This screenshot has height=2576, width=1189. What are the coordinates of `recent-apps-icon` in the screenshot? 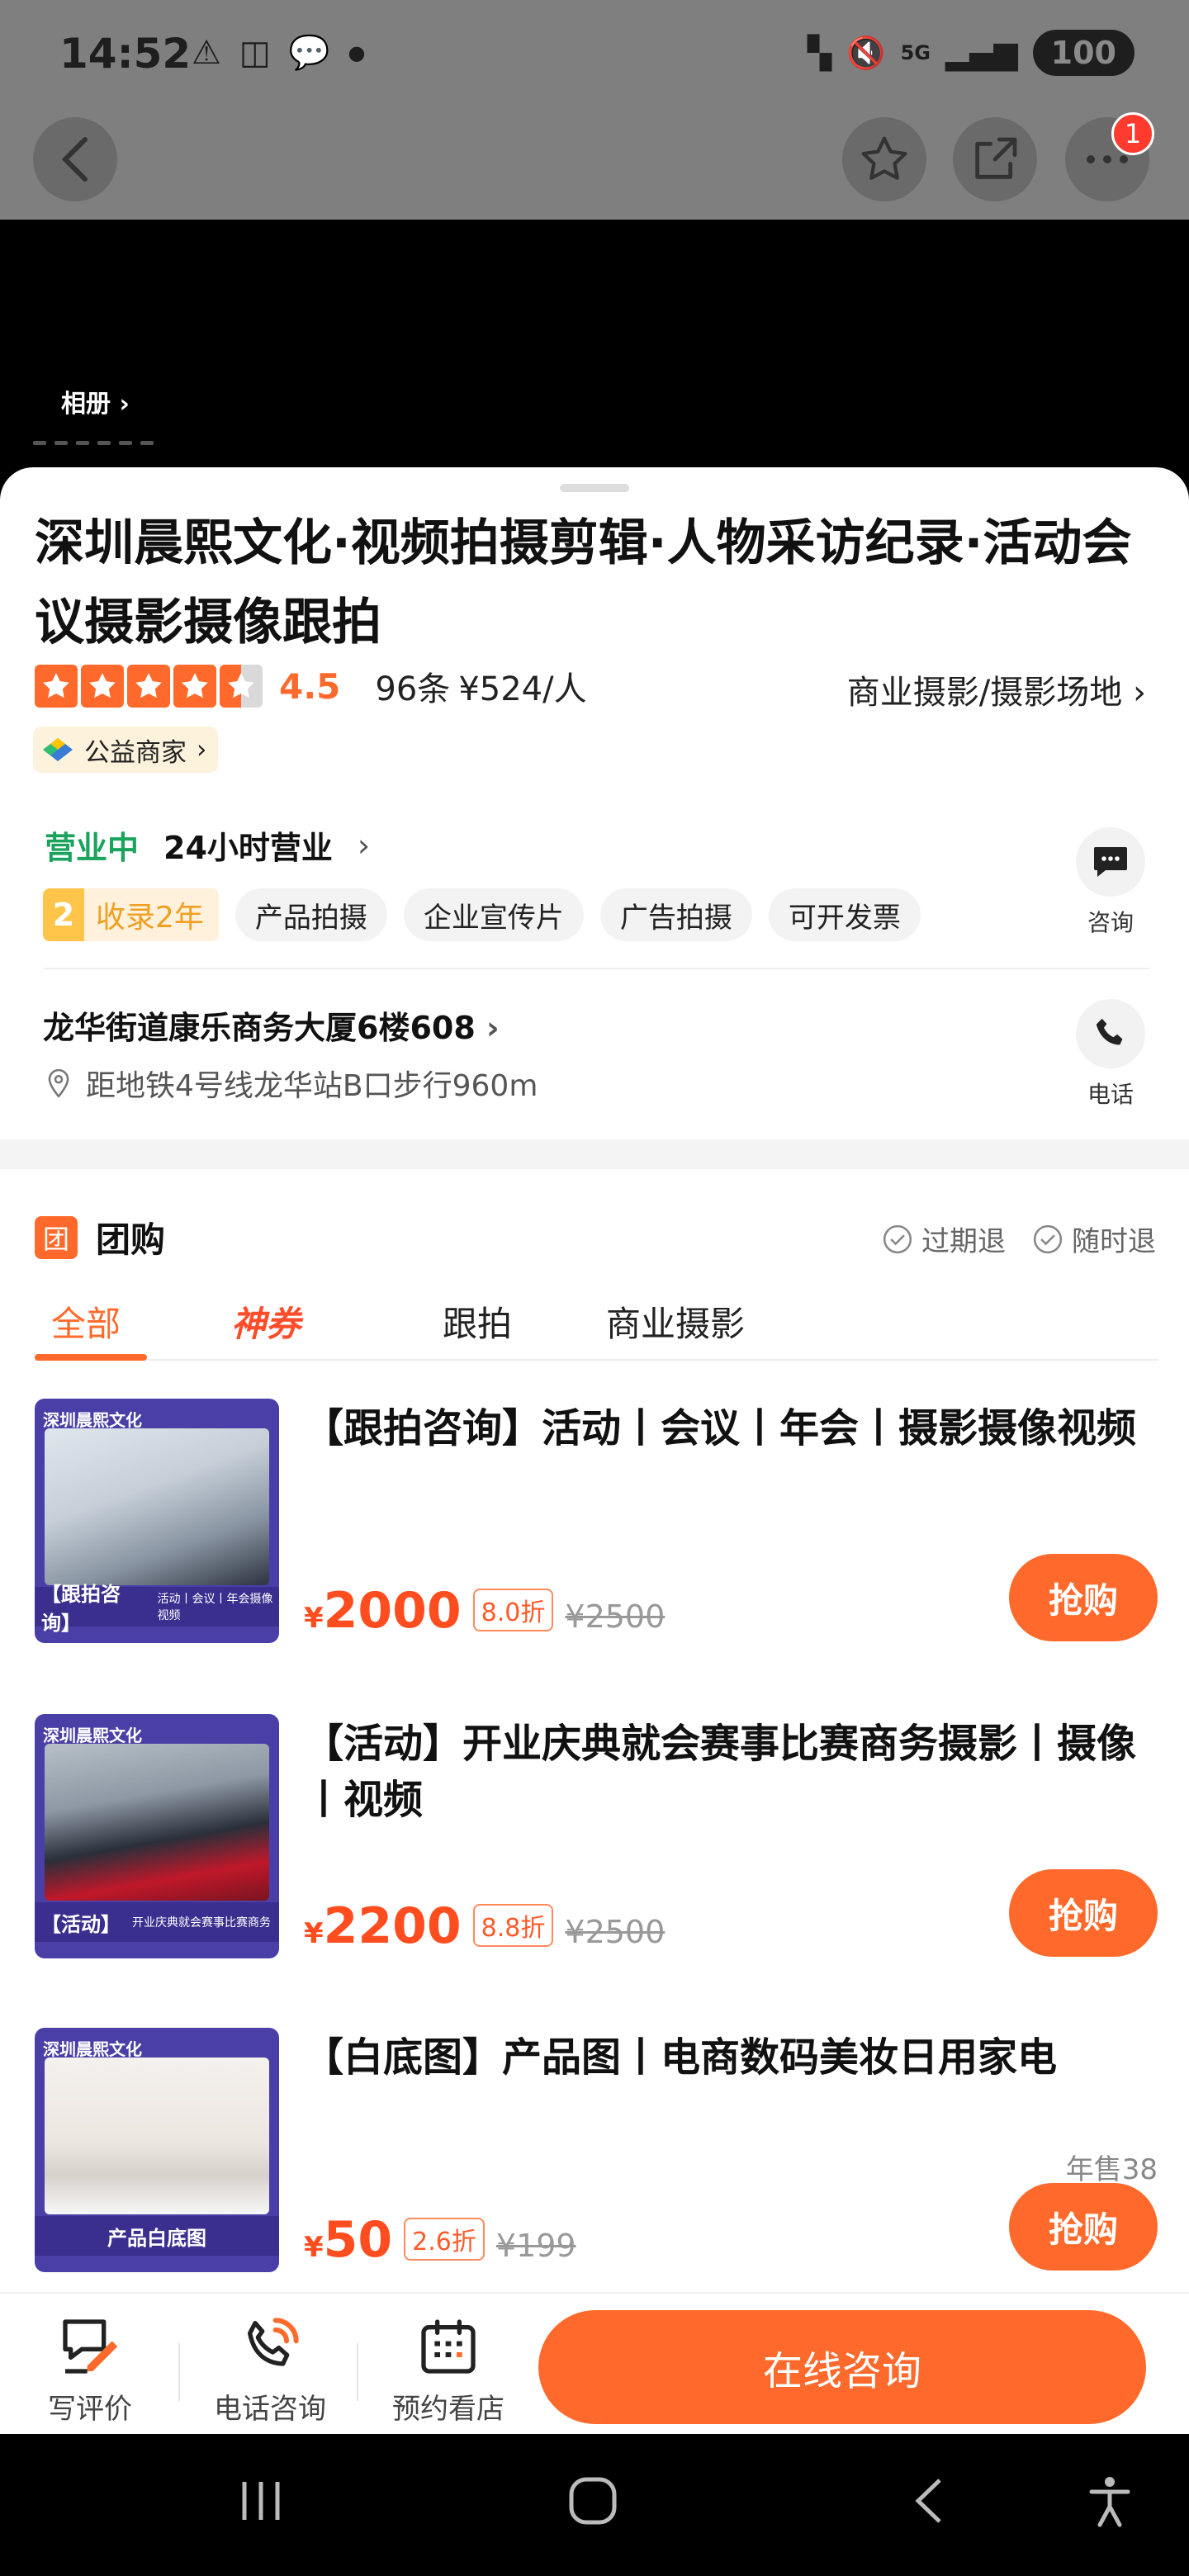 It's located at (261, 2501).